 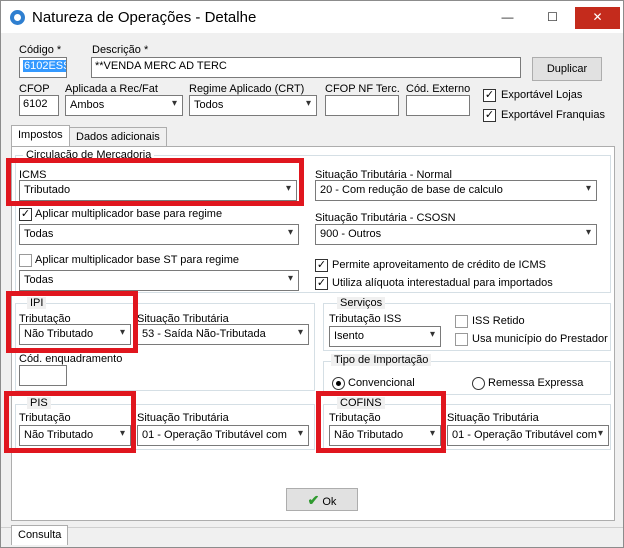 I want to click on cofins-trib-label: Tributação, so click(x=355, y=418).